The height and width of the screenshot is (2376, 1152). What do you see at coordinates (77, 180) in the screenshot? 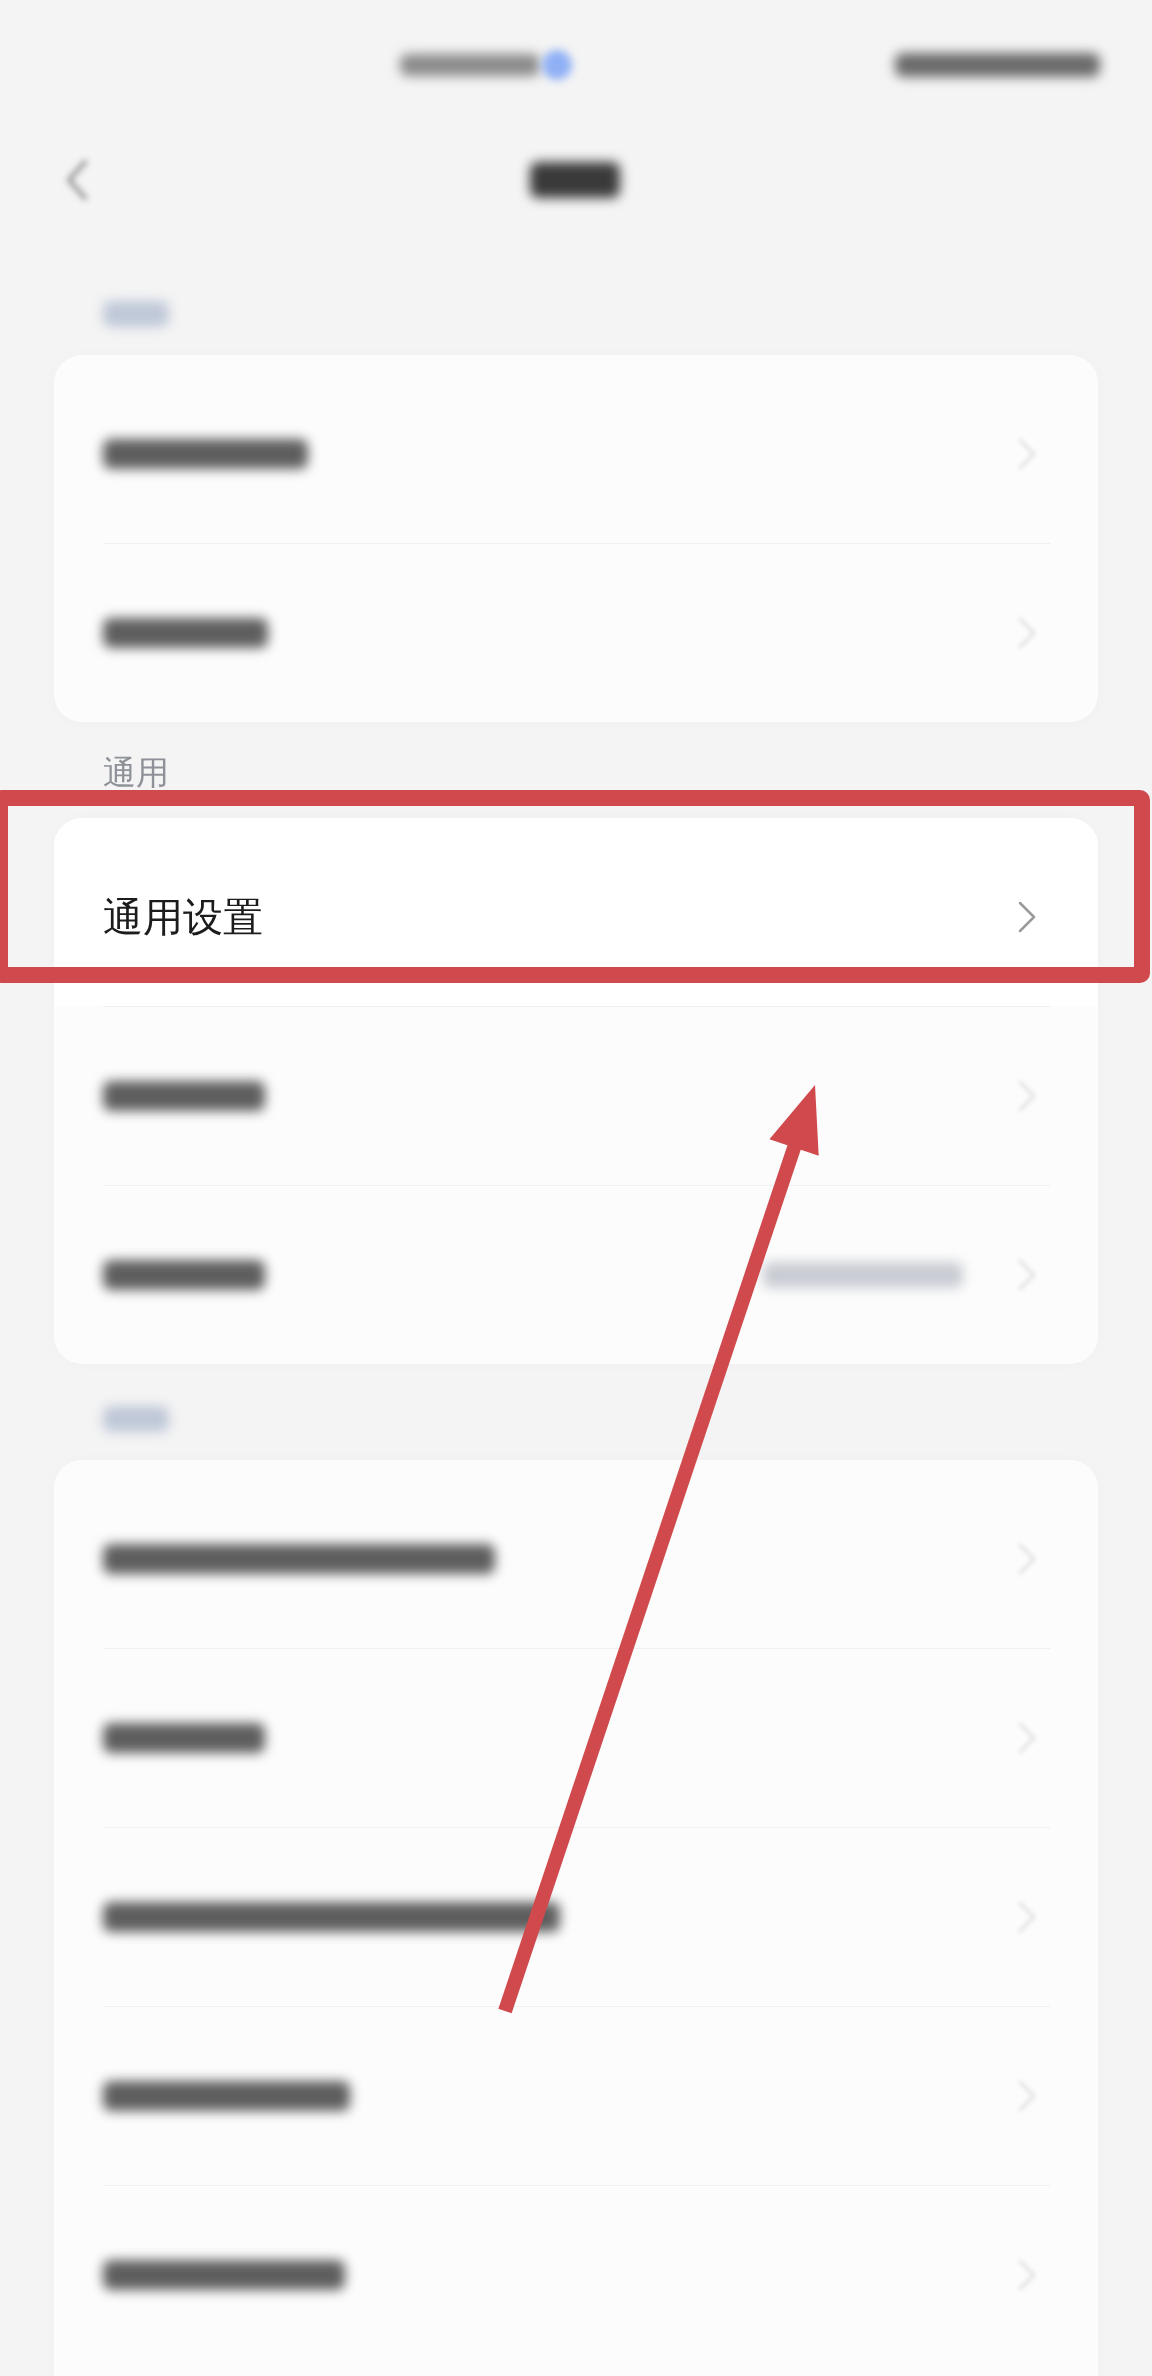
I see `back-icon` at bounding box center [77, 180].